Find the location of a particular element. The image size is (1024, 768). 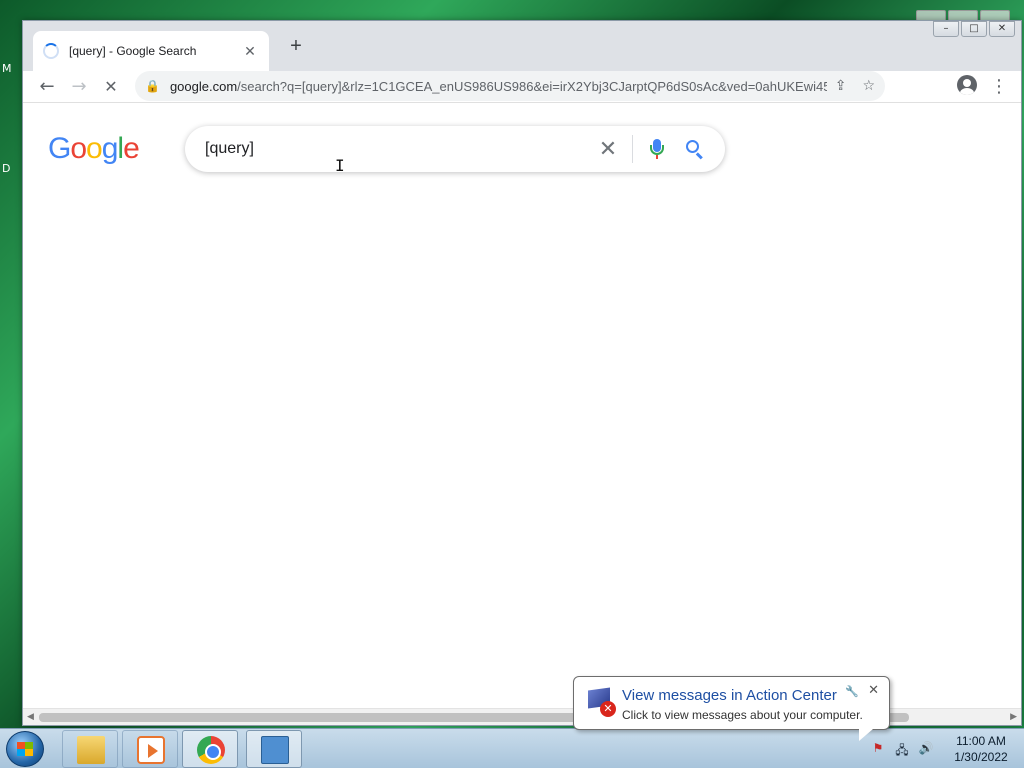

taskbar-control-panel is located at coordinates (274, 749).